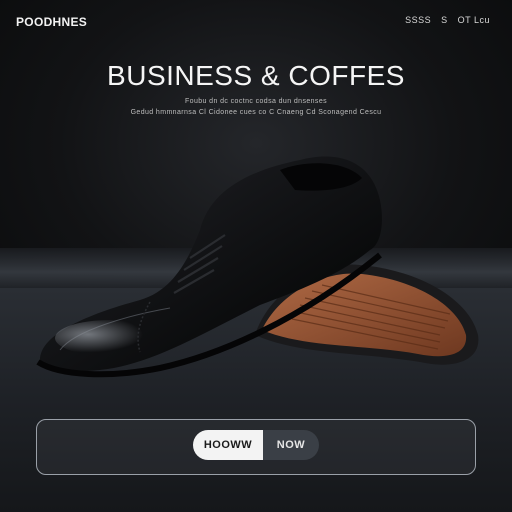 Image resolution: width=512 pixels, height=512 pixels. Describe the element at coordinates (474, 20) in the screenshot. I see `nav-item-3: OT Lcu` at that location.